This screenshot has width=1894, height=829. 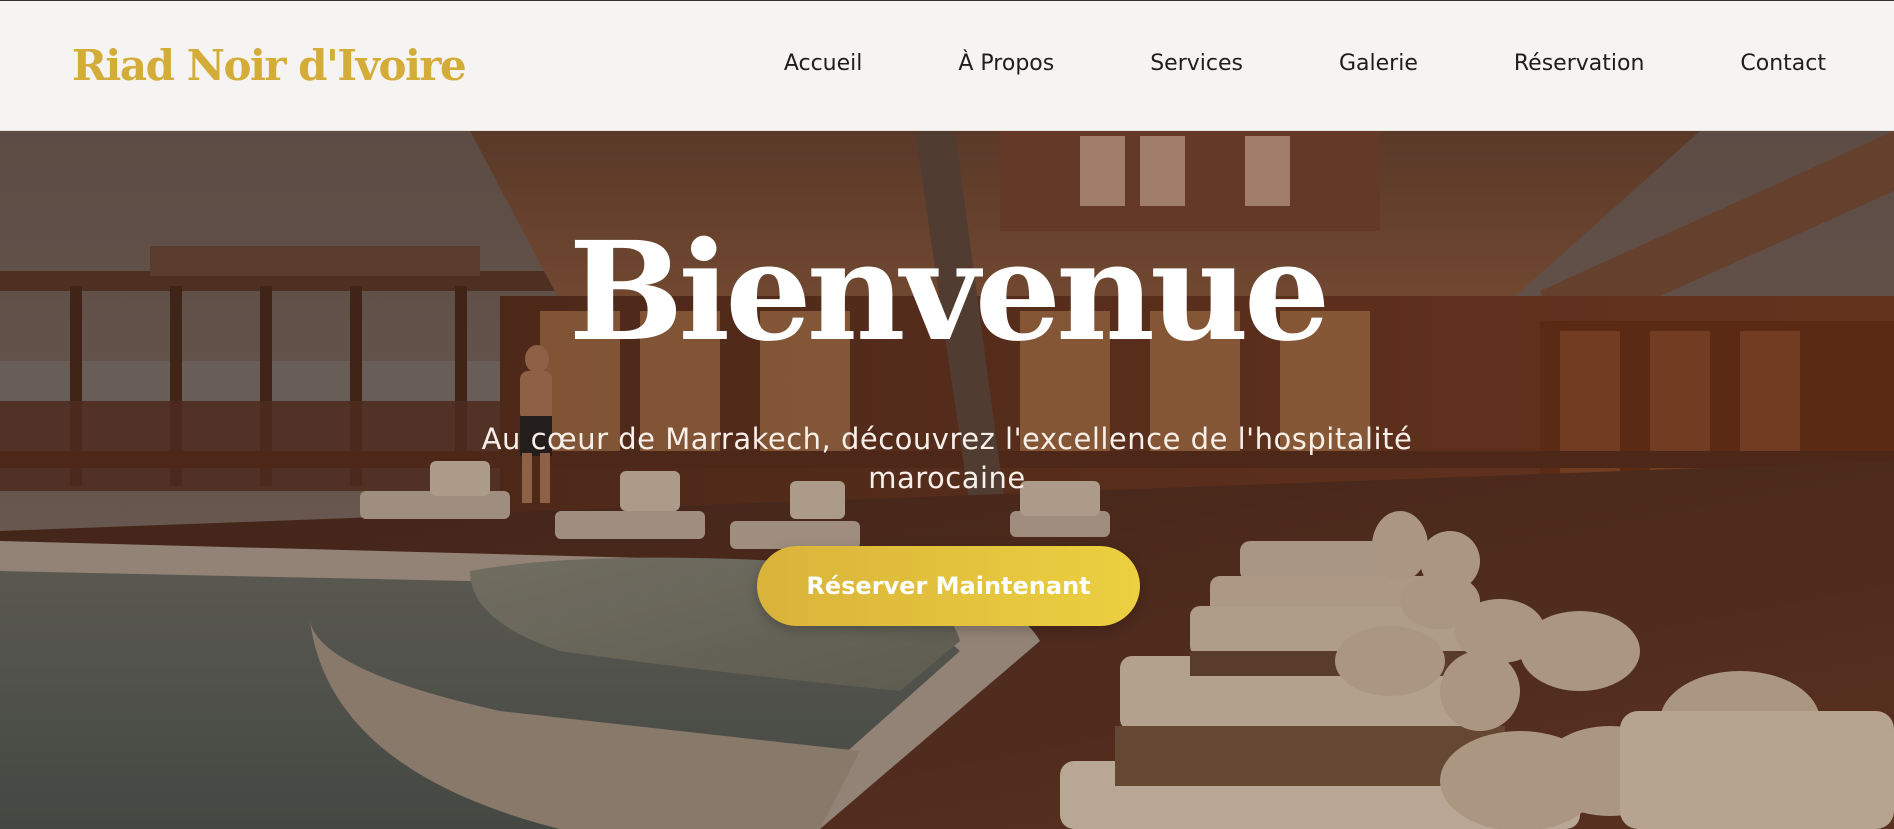 What do you see at coordinates (948, 586) in the screenshot?
I see `reserve-now-button: Réserver Maintenant` at bounding box center [948, 586].